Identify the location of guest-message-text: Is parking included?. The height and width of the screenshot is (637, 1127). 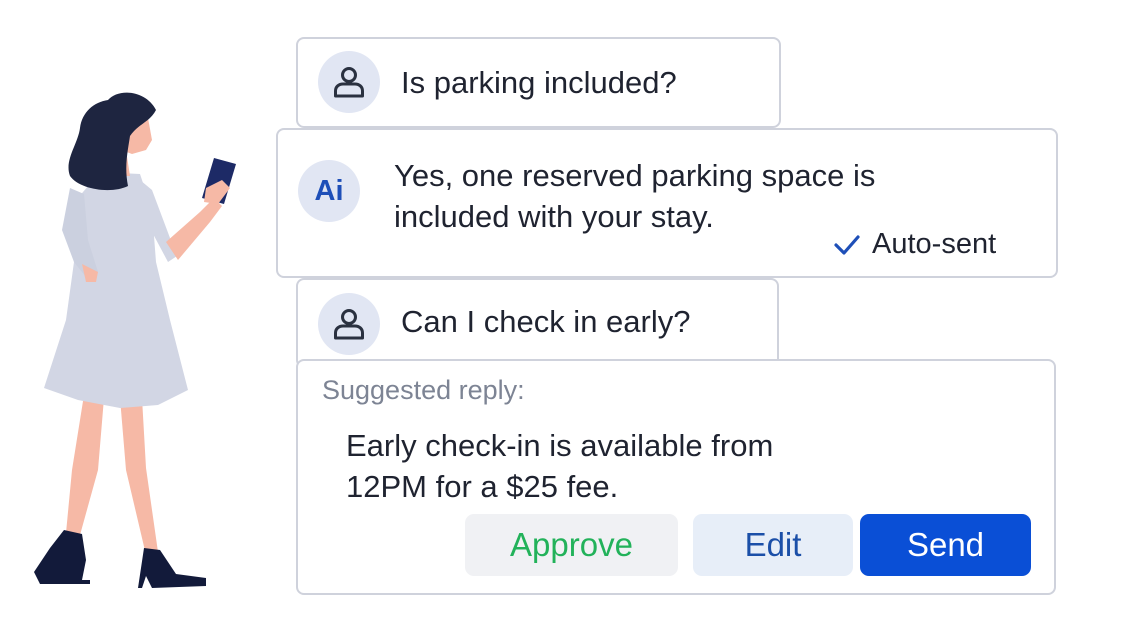
(539, 82).